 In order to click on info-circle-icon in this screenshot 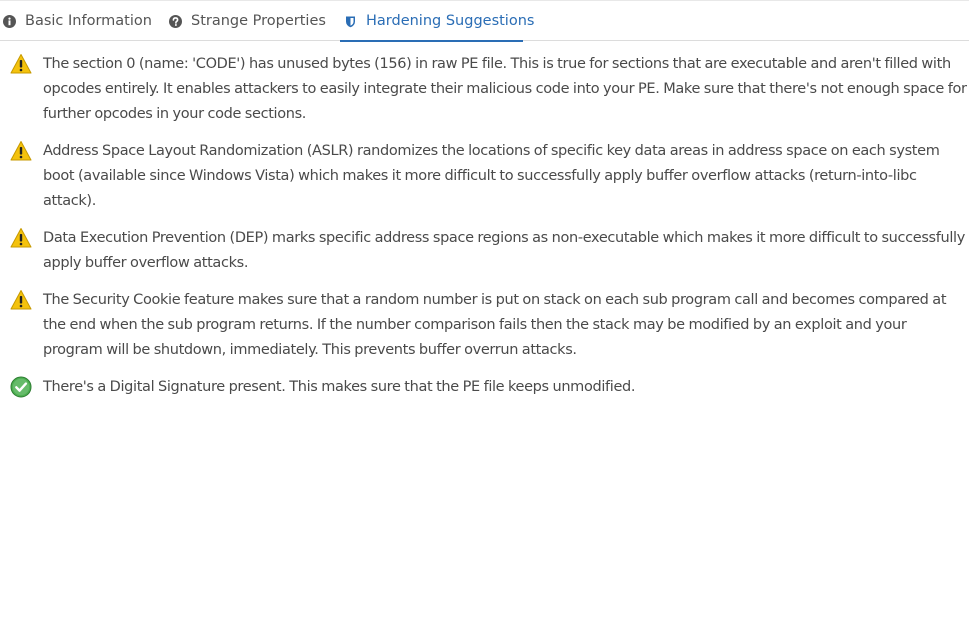, I will do `click(9, 21)`.